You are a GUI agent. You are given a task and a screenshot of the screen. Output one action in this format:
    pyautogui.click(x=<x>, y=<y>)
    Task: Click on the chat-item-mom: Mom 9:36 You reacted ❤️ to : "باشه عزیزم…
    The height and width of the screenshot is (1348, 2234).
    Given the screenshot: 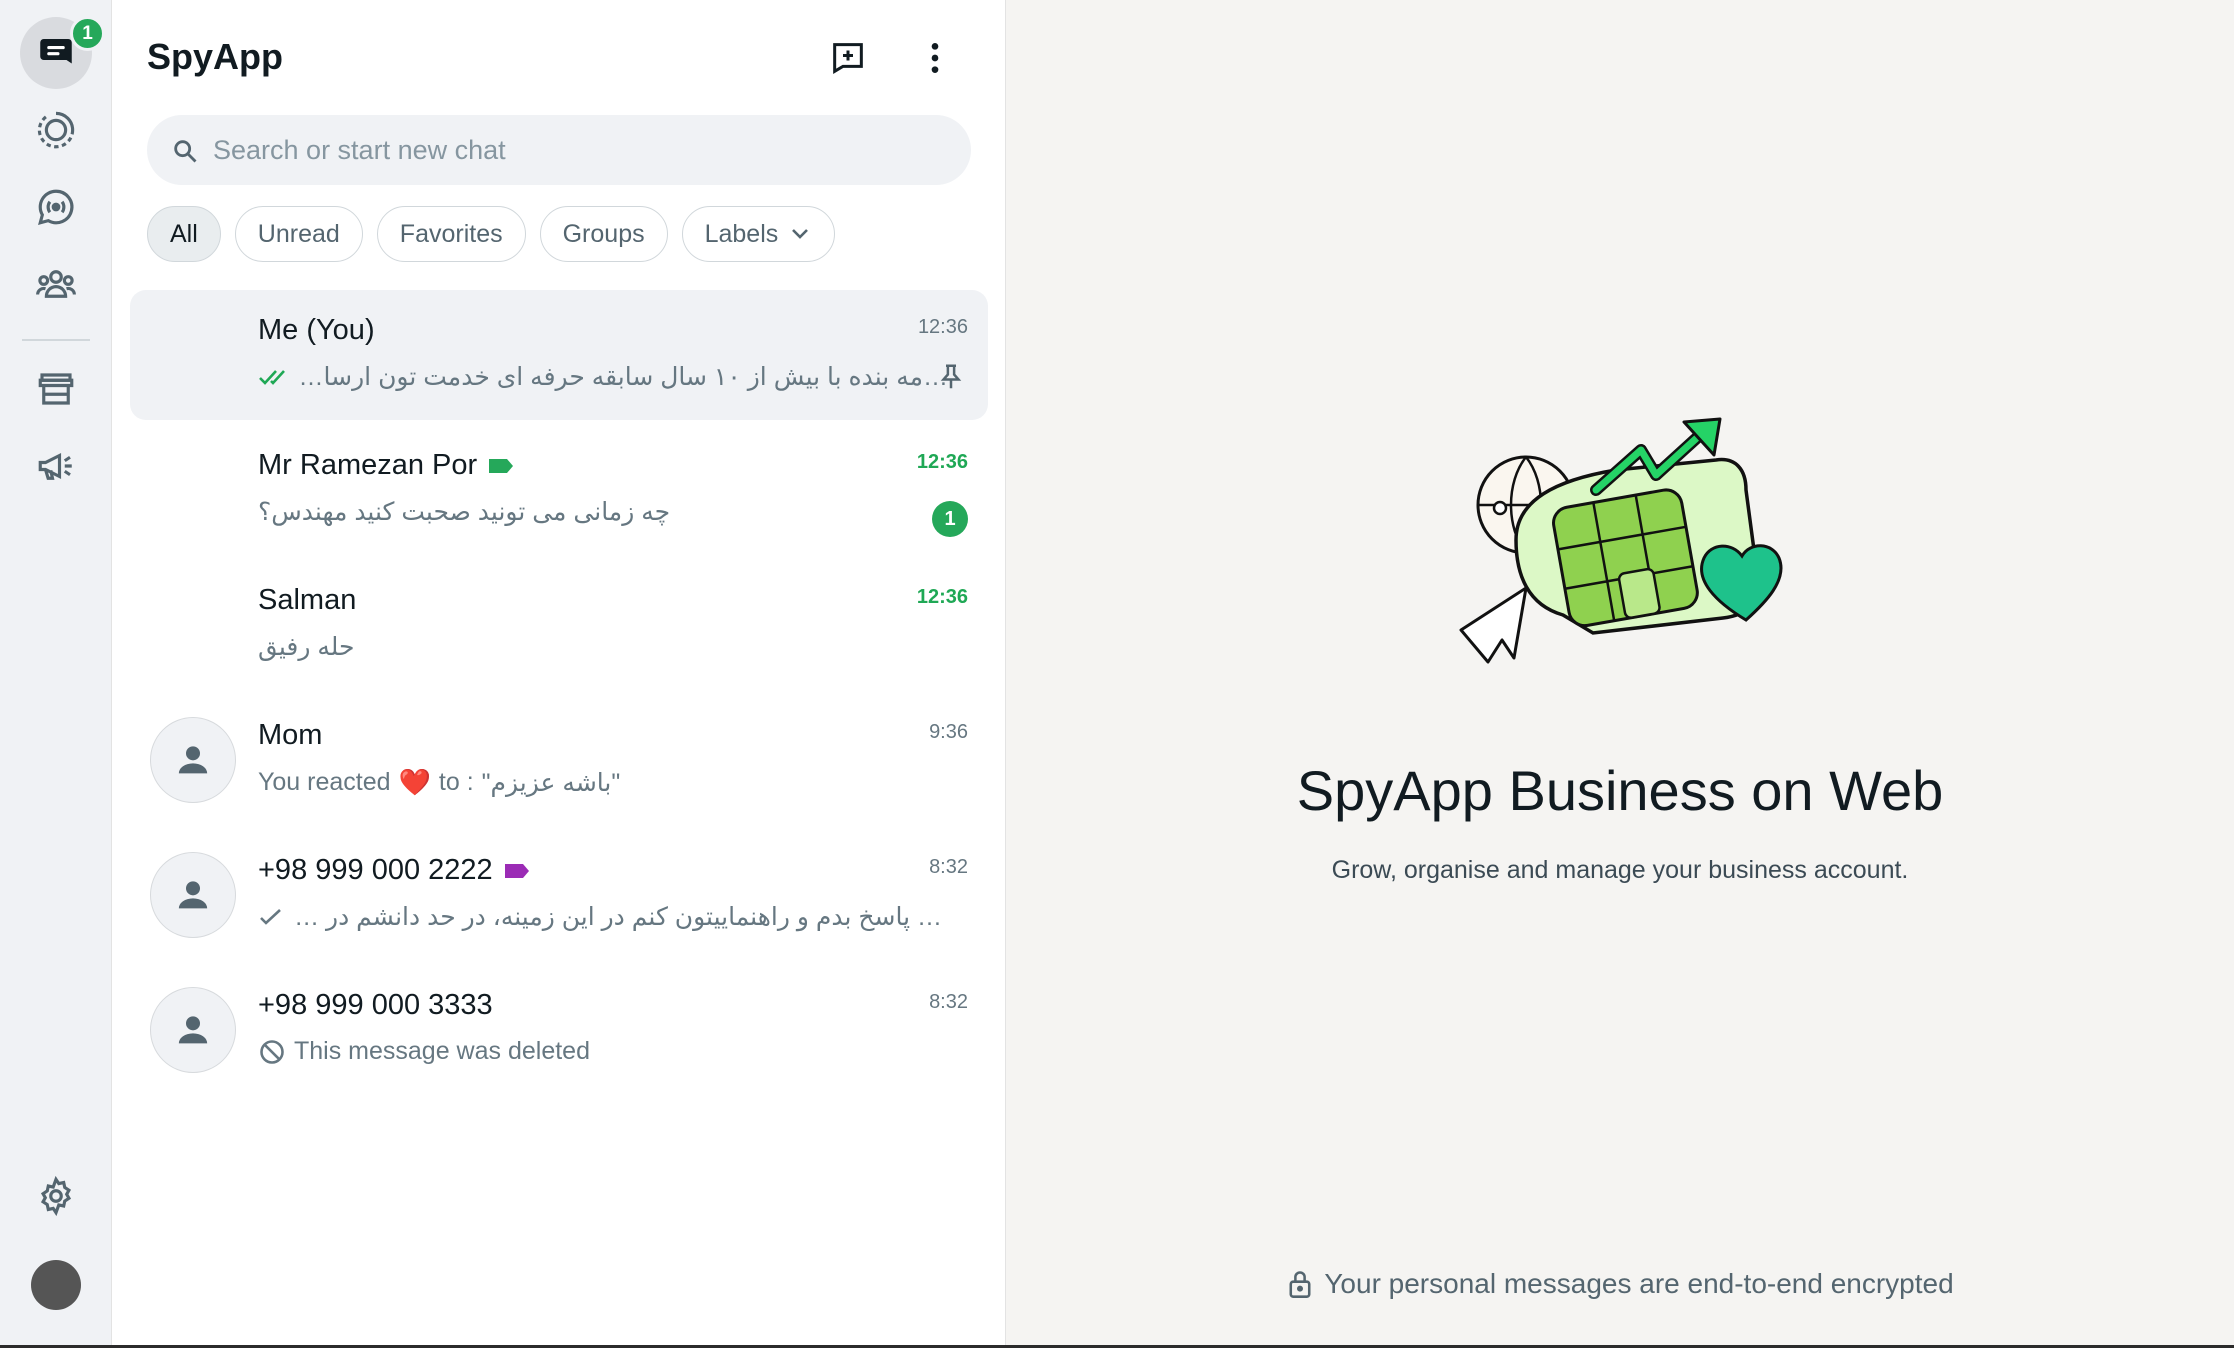 What is the action you would take?
    pyautogui.click(x=559, y=760)
    